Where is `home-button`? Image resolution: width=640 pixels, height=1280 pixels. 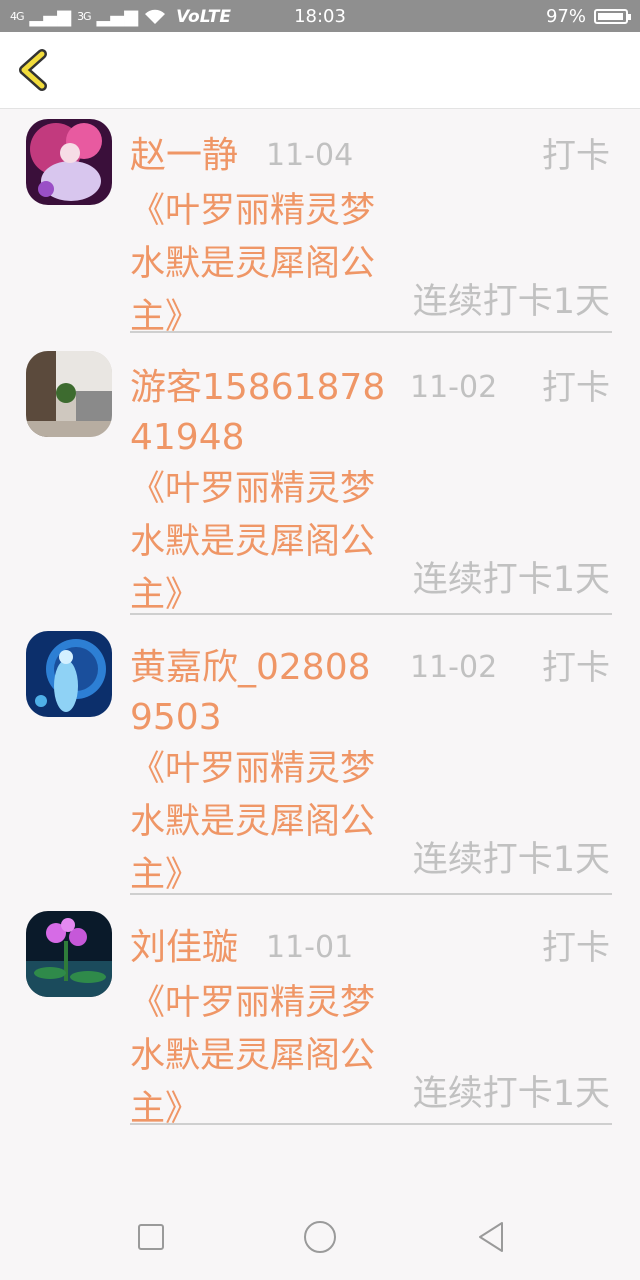 home-button is located at coordinates (320, 1237).